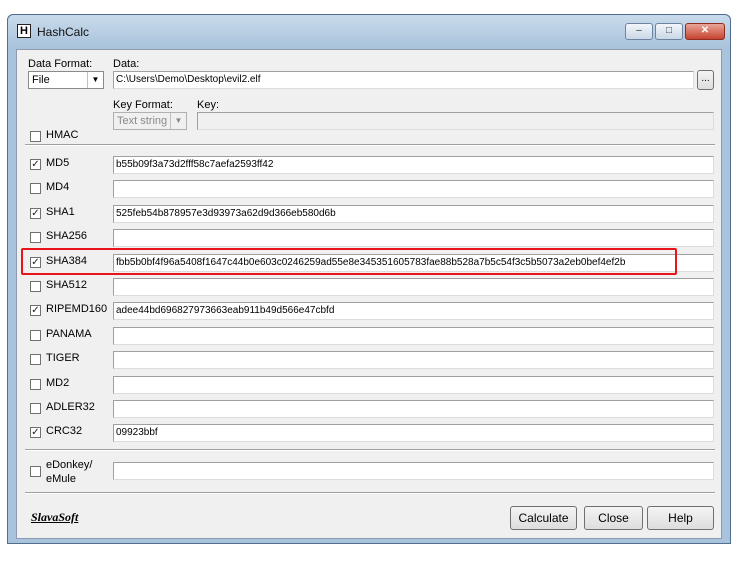 The height and width of the screenshot is (565, 740). I want to click on key-format-label: Key Format:, so click(143, 105).